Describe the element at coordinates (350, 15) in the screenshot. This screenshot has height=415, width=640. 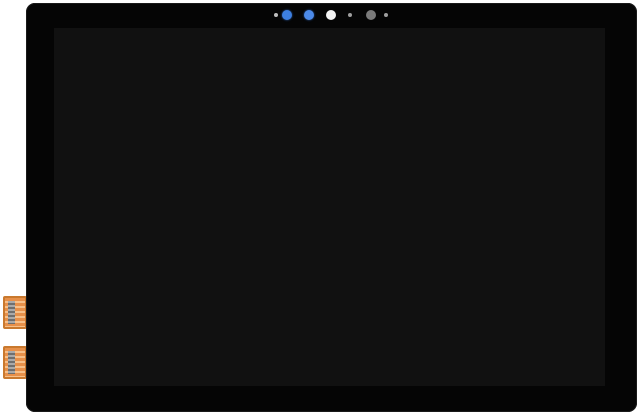
I see `ambient-light-sensor-icon` at that location.